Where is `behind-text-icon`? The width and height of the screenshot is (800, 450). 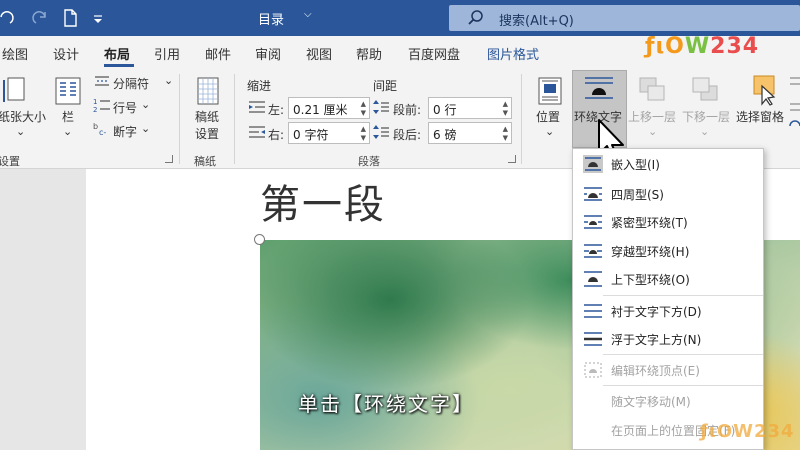 behind-text-icon is located at coordinates (593, 311).